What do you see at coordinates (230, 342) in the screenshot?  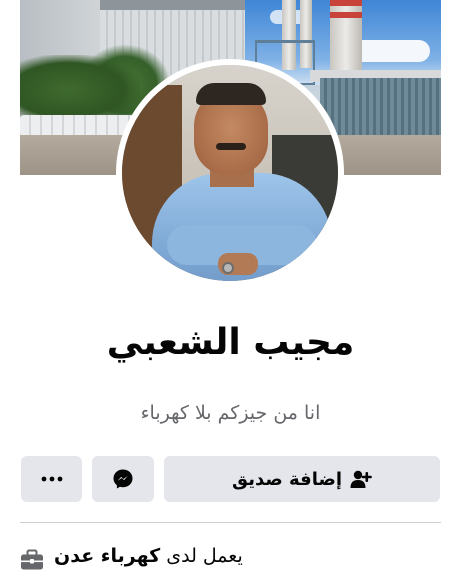 I see `profile-name: مجيب الشعبي` at bounding box center [230, 342].